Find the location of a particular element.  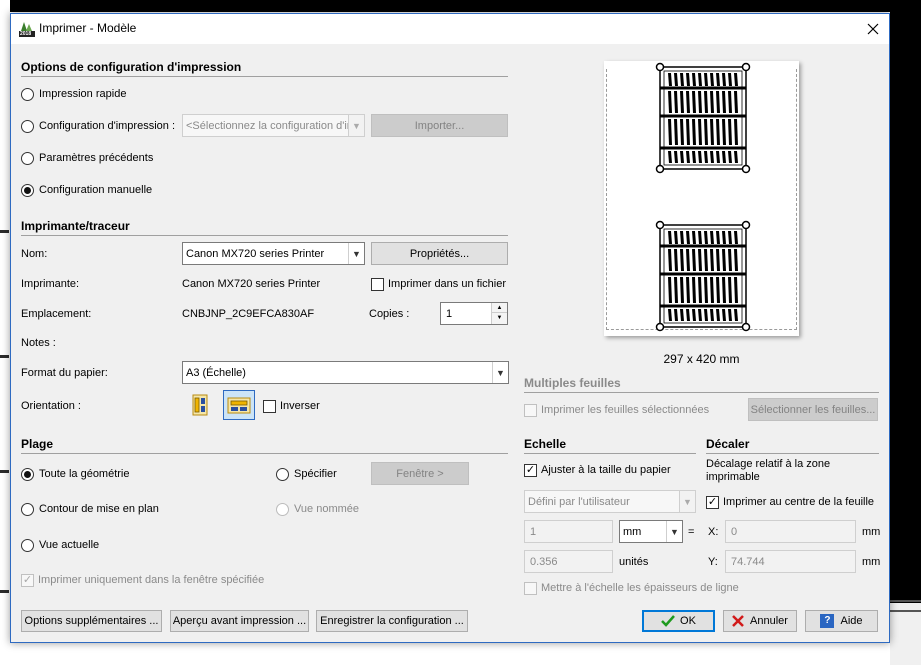

units-value: 0.356 is located at coordinates (544, 561).